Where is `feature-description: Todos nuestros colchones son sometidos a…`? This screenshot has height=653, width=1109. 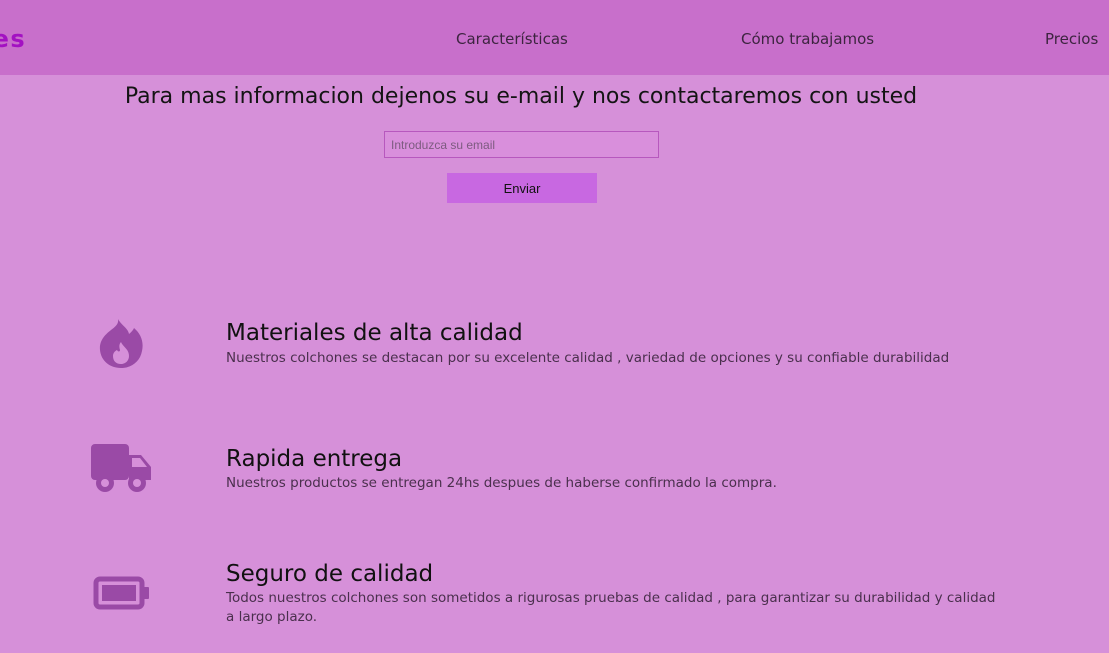 feature-description: Todos nuestros colchones son sometidos a… is located at coordinates (611, 607).